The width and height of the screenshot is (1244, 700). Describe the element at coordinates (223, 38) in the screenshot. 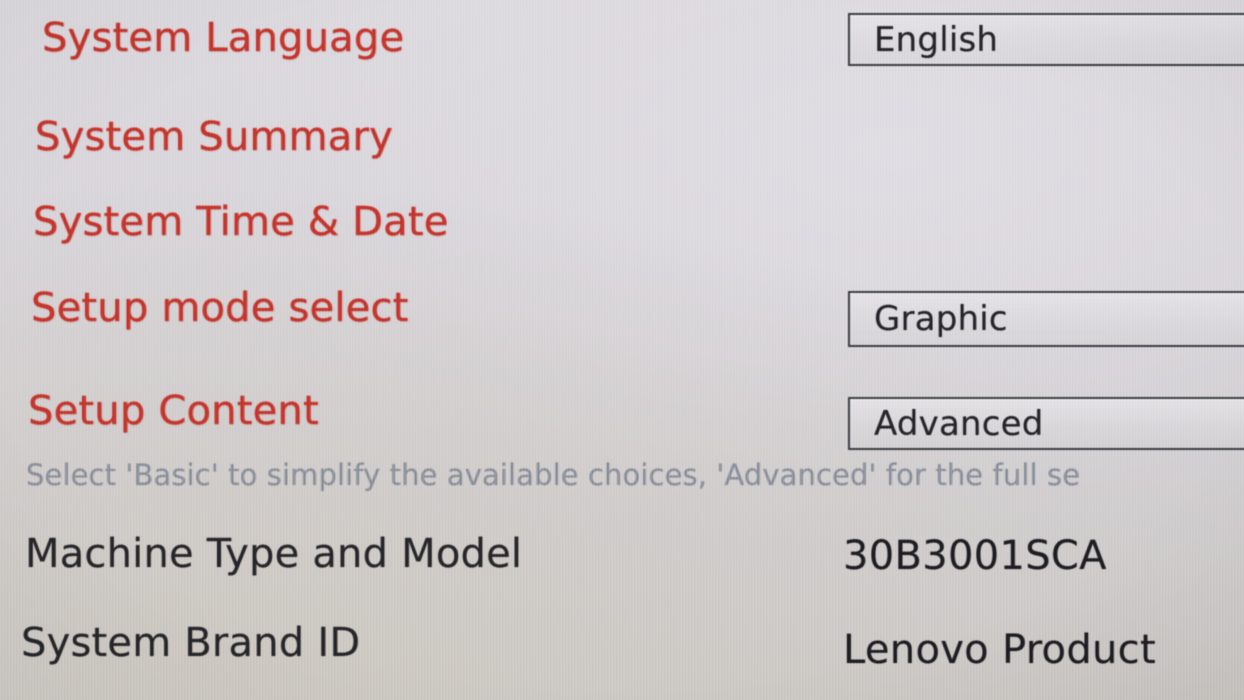

I see `label-system-language: System Language` at that location.